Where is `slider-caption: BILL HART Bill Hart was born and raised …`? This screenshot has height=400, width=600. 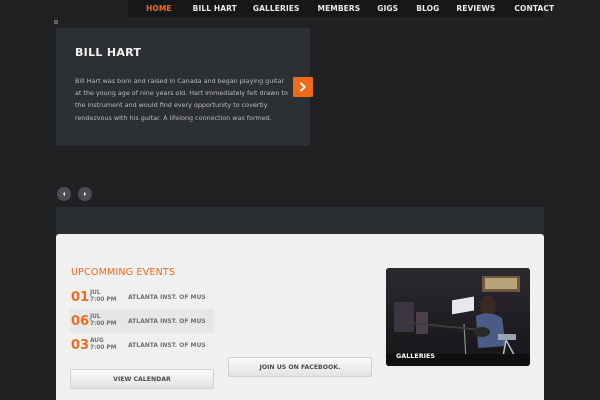
slider-caption: BILL HART Bill Hart was born and raised … is located at coordinates (183, 87).